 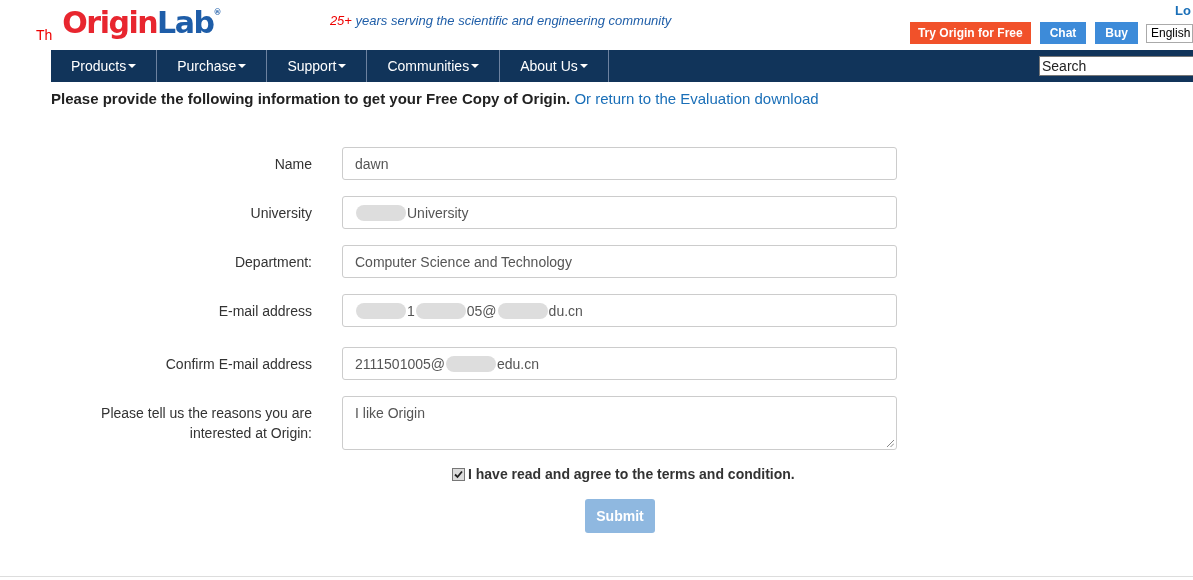 I want to click on field-label: Please tell us the reasons you are interested at Origin:, so click(x=206, y=423).